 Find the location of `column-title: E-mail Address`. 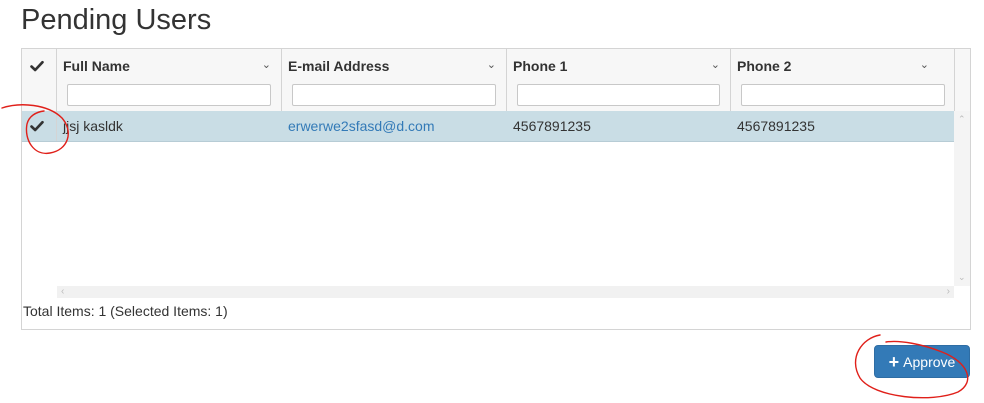

column-title: E-mail Address is located at coordinates (339, 66).